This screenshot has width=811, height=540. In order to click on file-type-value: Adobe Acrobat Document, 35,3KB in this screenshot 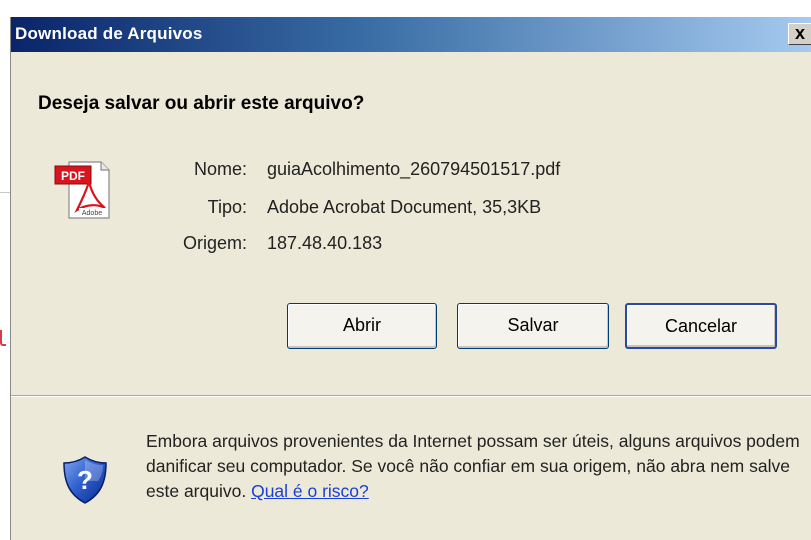, I will do `click(404, 207)`.